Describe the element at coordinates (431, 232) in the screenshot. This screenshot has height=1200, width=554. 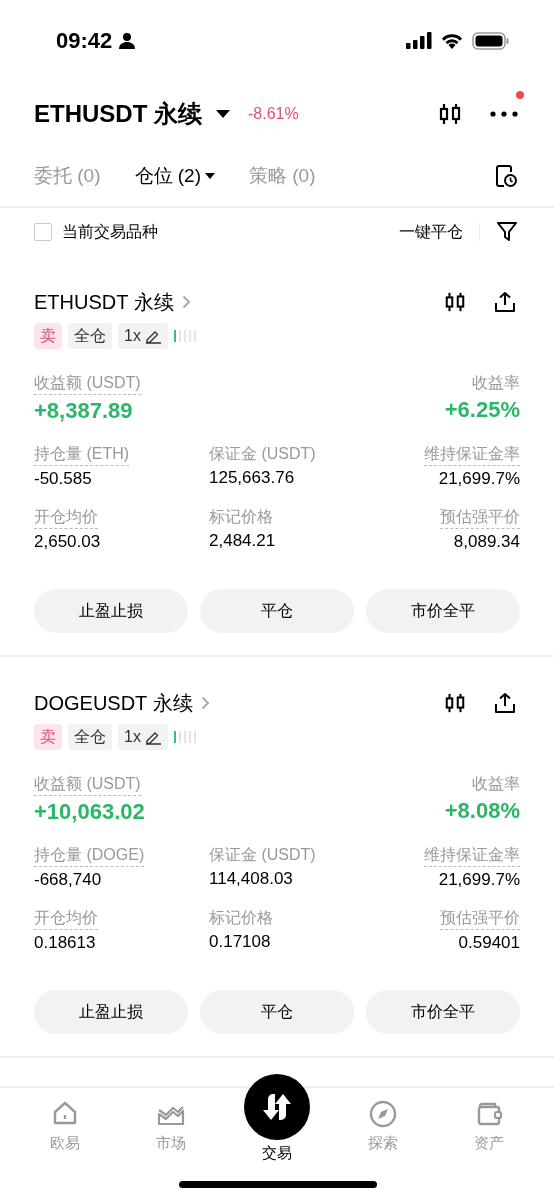
I see `close-all-button: 一键平仓` at that location.